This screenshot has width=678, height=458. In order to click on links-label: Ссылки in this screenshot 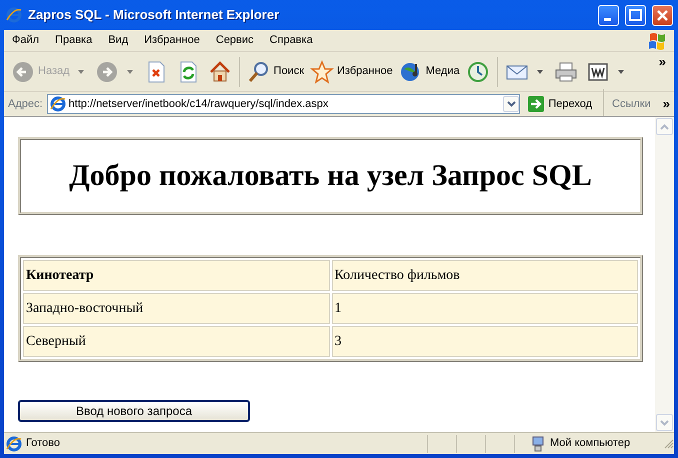, I will do `click(631, 104)`.